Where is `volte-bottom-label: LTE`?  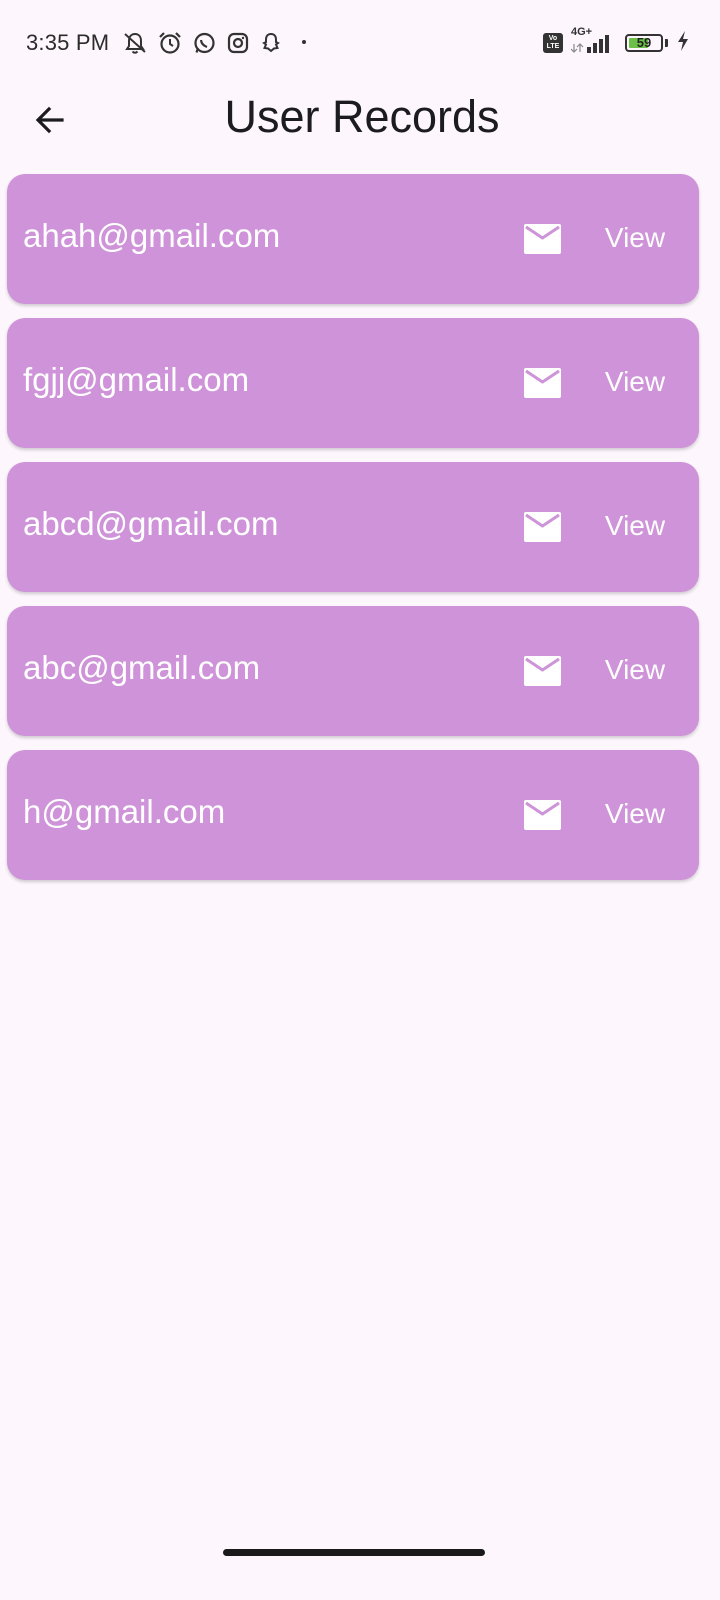 volte-bottom-label: LTE is located at coordinates (553, 46).